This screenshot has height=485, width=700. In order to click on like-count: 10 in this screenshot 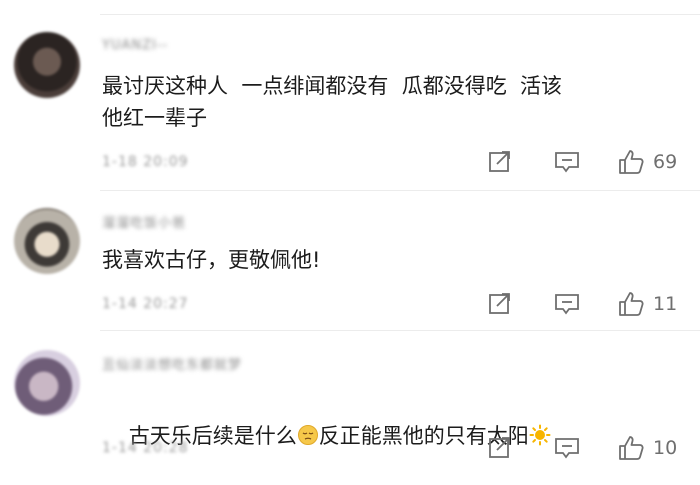, I will do `click(665, 448)`.